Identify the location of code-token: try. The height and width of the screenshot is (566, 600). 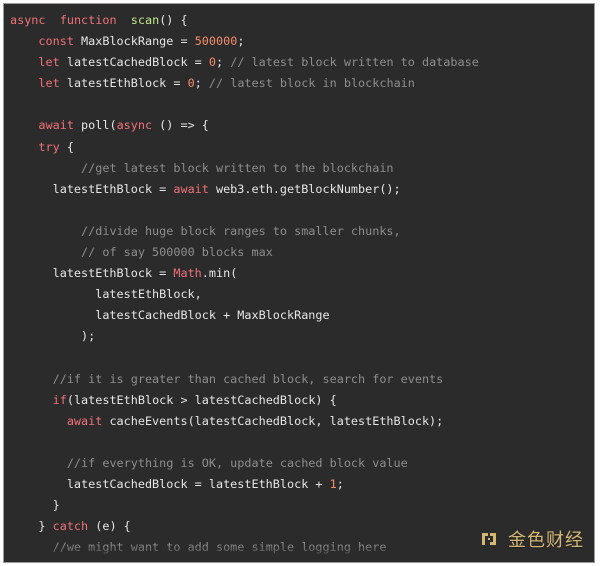
(49, 146).